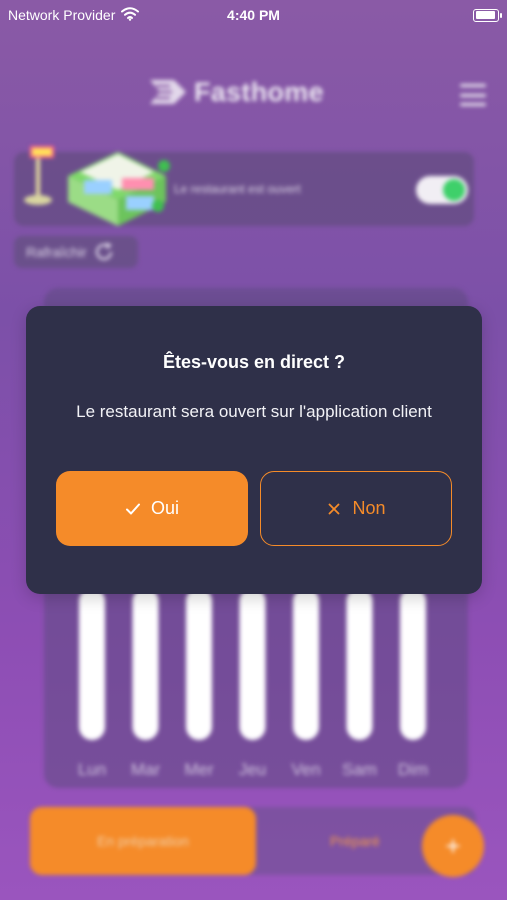 The height and width of the screenshot is (900, 507). What do you see at coordinates (359, 769) in the screenshot?
I see `day-label-sam: Sam` at bounding box center [359, 769].